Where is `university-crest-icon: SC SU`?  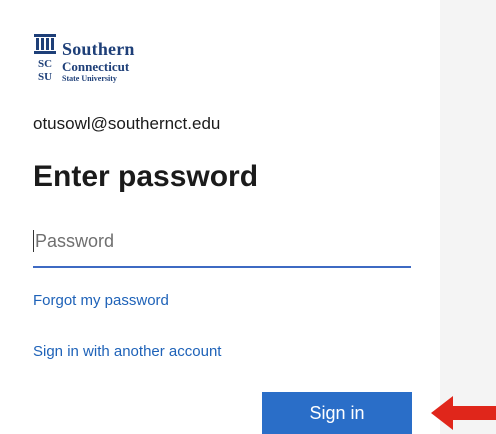
university-crest-icon: SC SU is located at coordinates (45, 58).